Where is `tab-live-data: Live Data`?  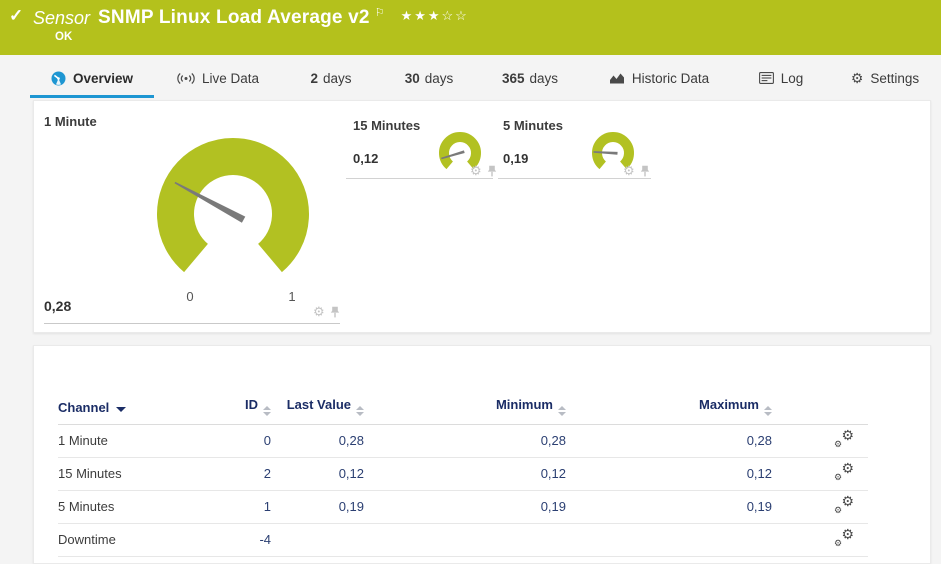 tab-live-data: Live Data is located at coordinates (218, 78).